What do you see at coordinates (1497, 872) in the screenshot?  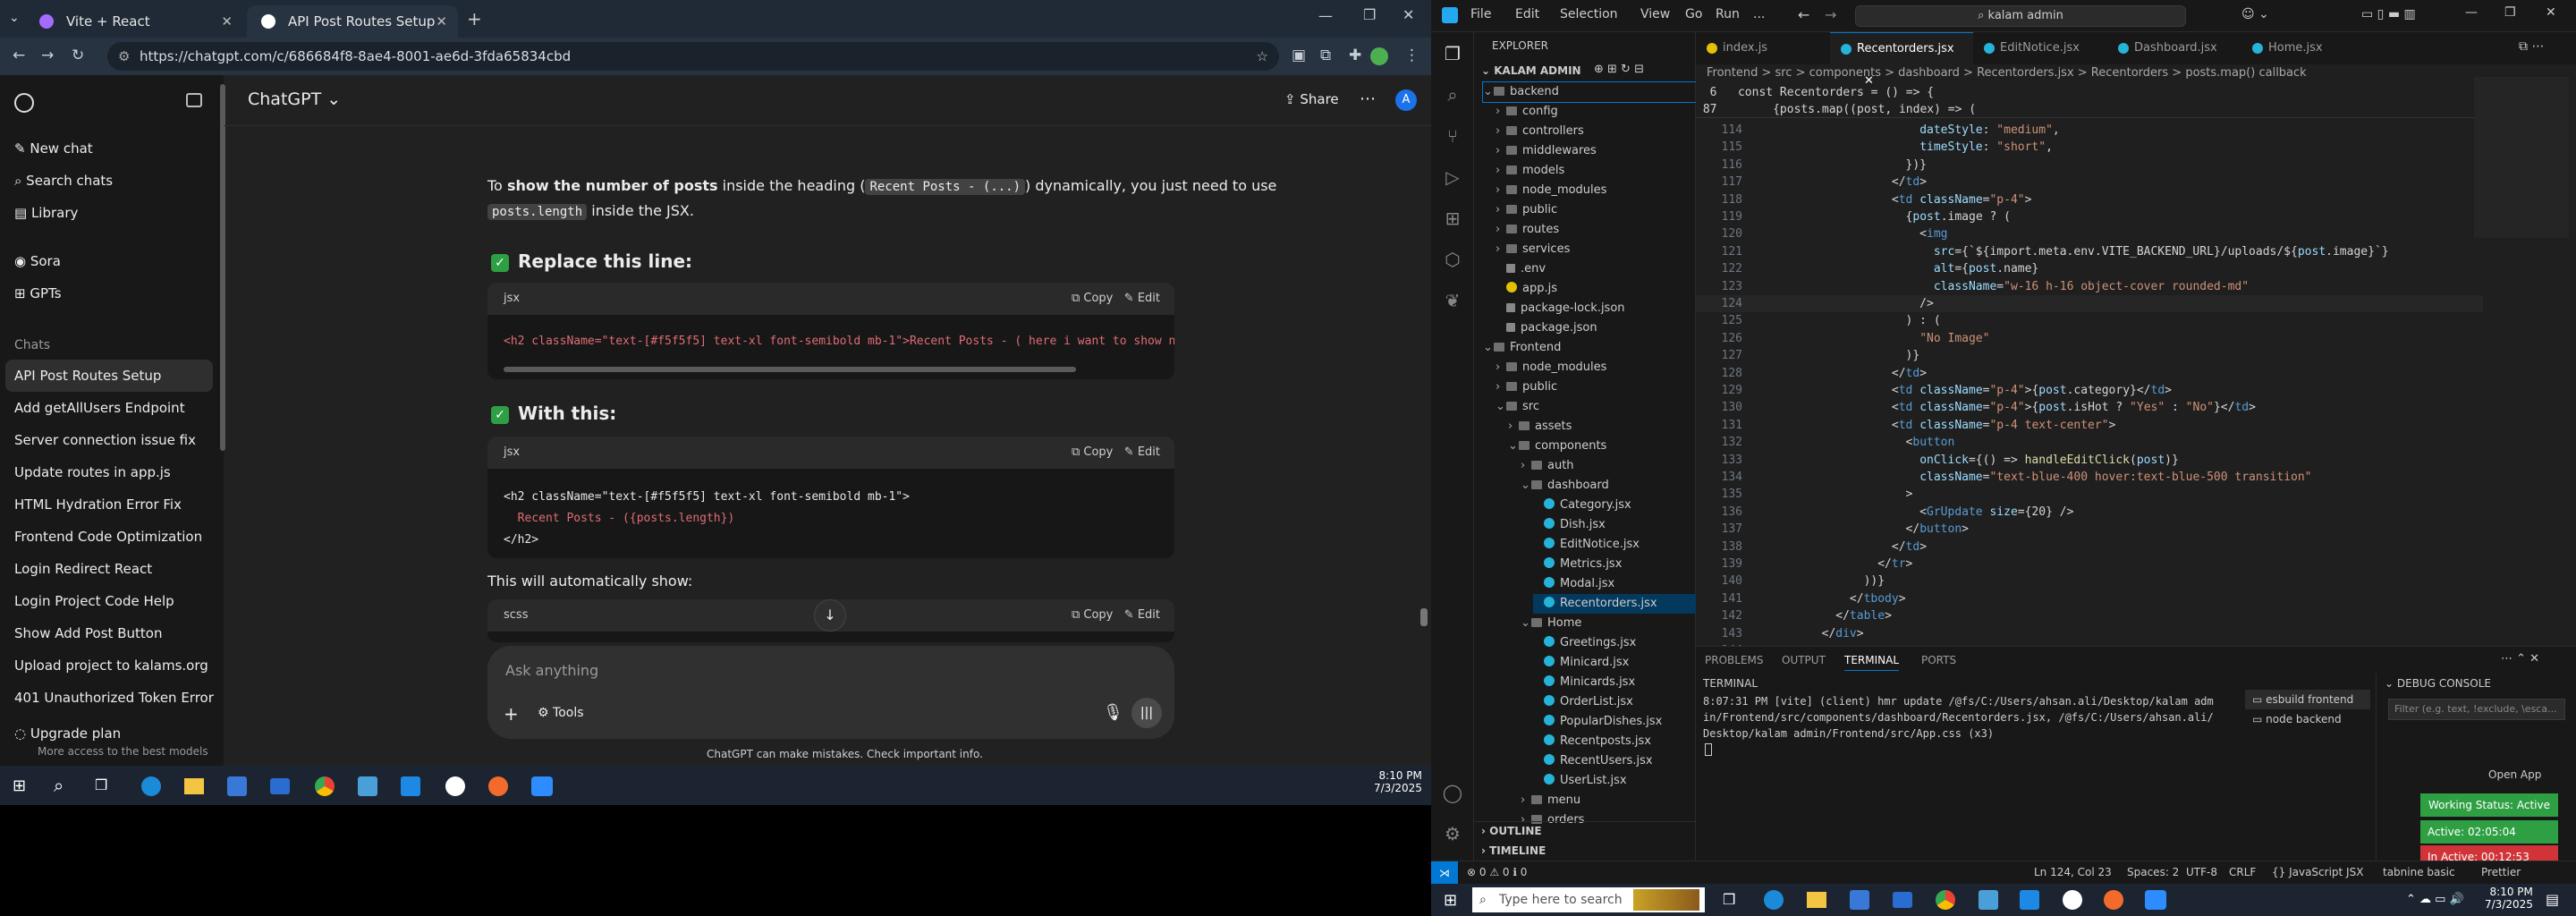 I see `problems-count: ⊗ 0 ⚠ 0 ℹ 0` at bounding box center [1497, 872].